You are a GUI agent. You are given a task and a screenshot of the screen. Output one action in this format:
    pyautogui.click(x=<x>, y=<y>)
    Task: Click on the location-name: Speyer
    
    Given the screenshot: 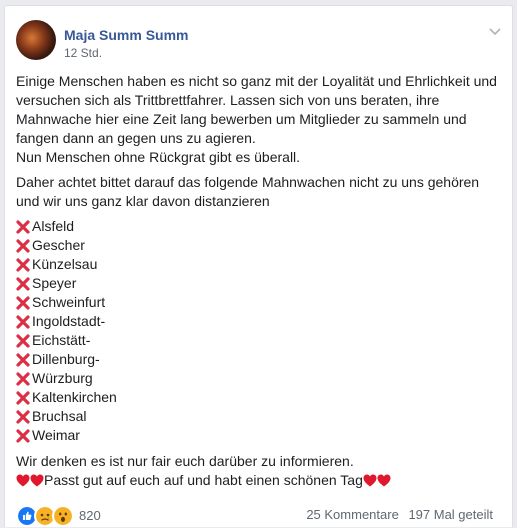 What is the action you would take?
    pyautogui.click(x=54, y=283)
    